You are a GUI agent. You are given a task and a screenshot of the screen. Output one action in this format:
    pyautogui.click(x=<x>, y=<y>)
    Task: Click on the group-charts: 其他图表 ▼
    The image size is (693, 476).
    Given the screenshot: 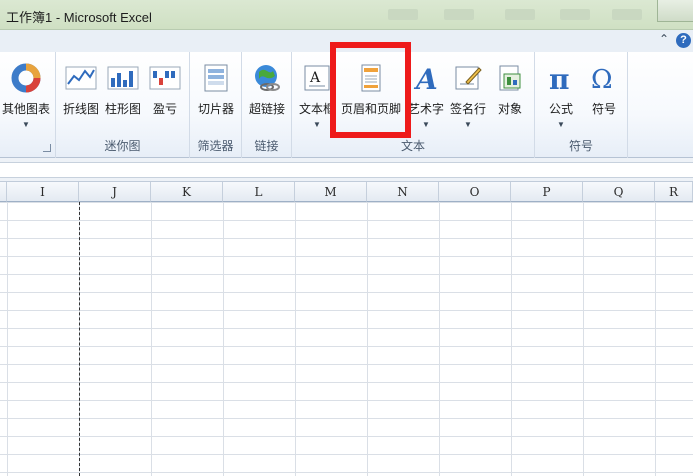 What is the action you would take?
    pyautogui.click(x=28, y=105)
    